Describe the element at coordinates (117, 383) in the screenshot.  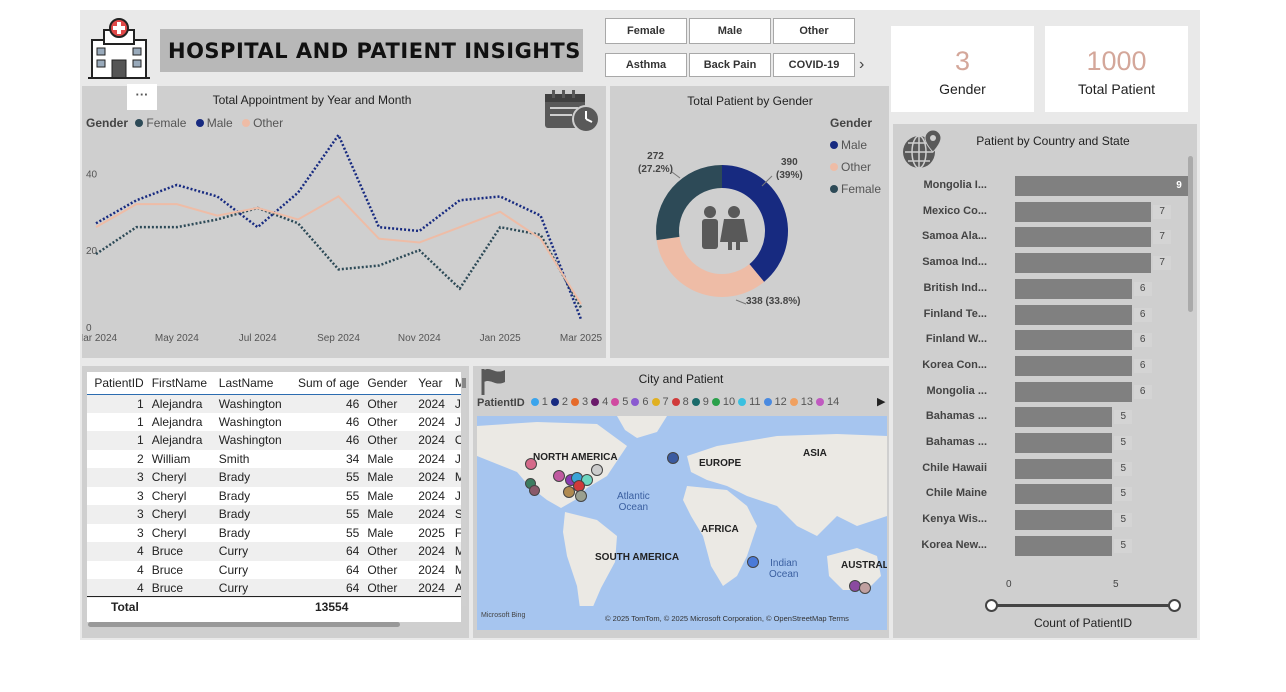
I see `table-column-header: PatientID` at that location.